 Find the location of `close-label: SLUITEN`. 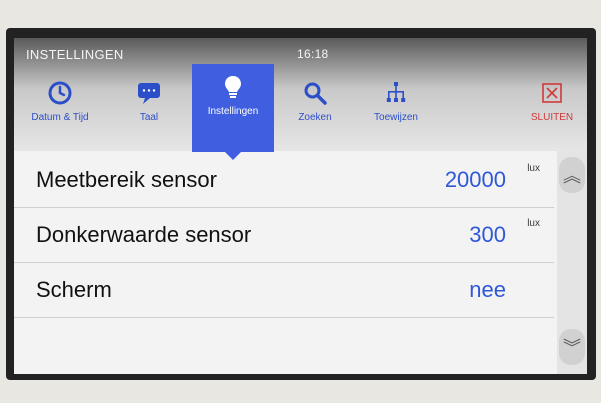

close-label: SLUITEN is located at coordinates (552, 117).